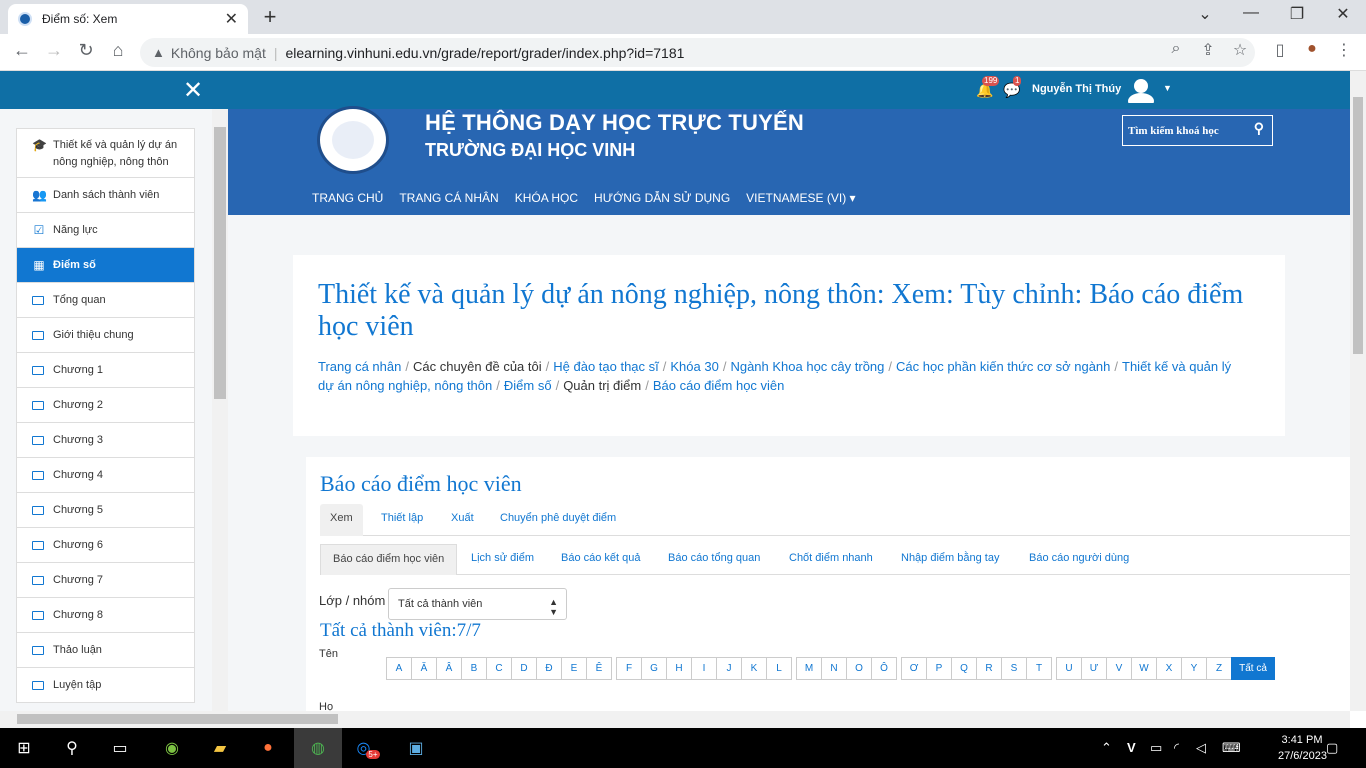  I want to click on sidebar-item-danh-sach-thanh-vien: 👥 Danh sách thành viên, so click(105, 195).